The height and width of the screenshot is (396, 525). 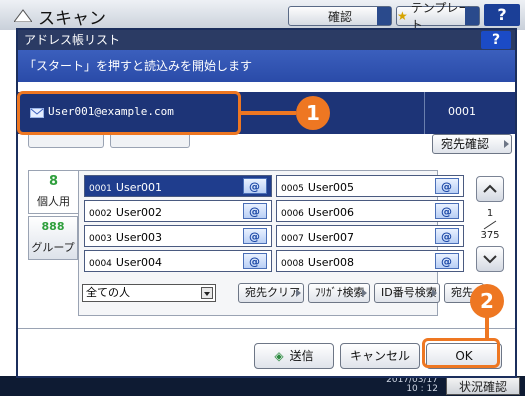 I want to click on divider, so click(x=424, y=113).